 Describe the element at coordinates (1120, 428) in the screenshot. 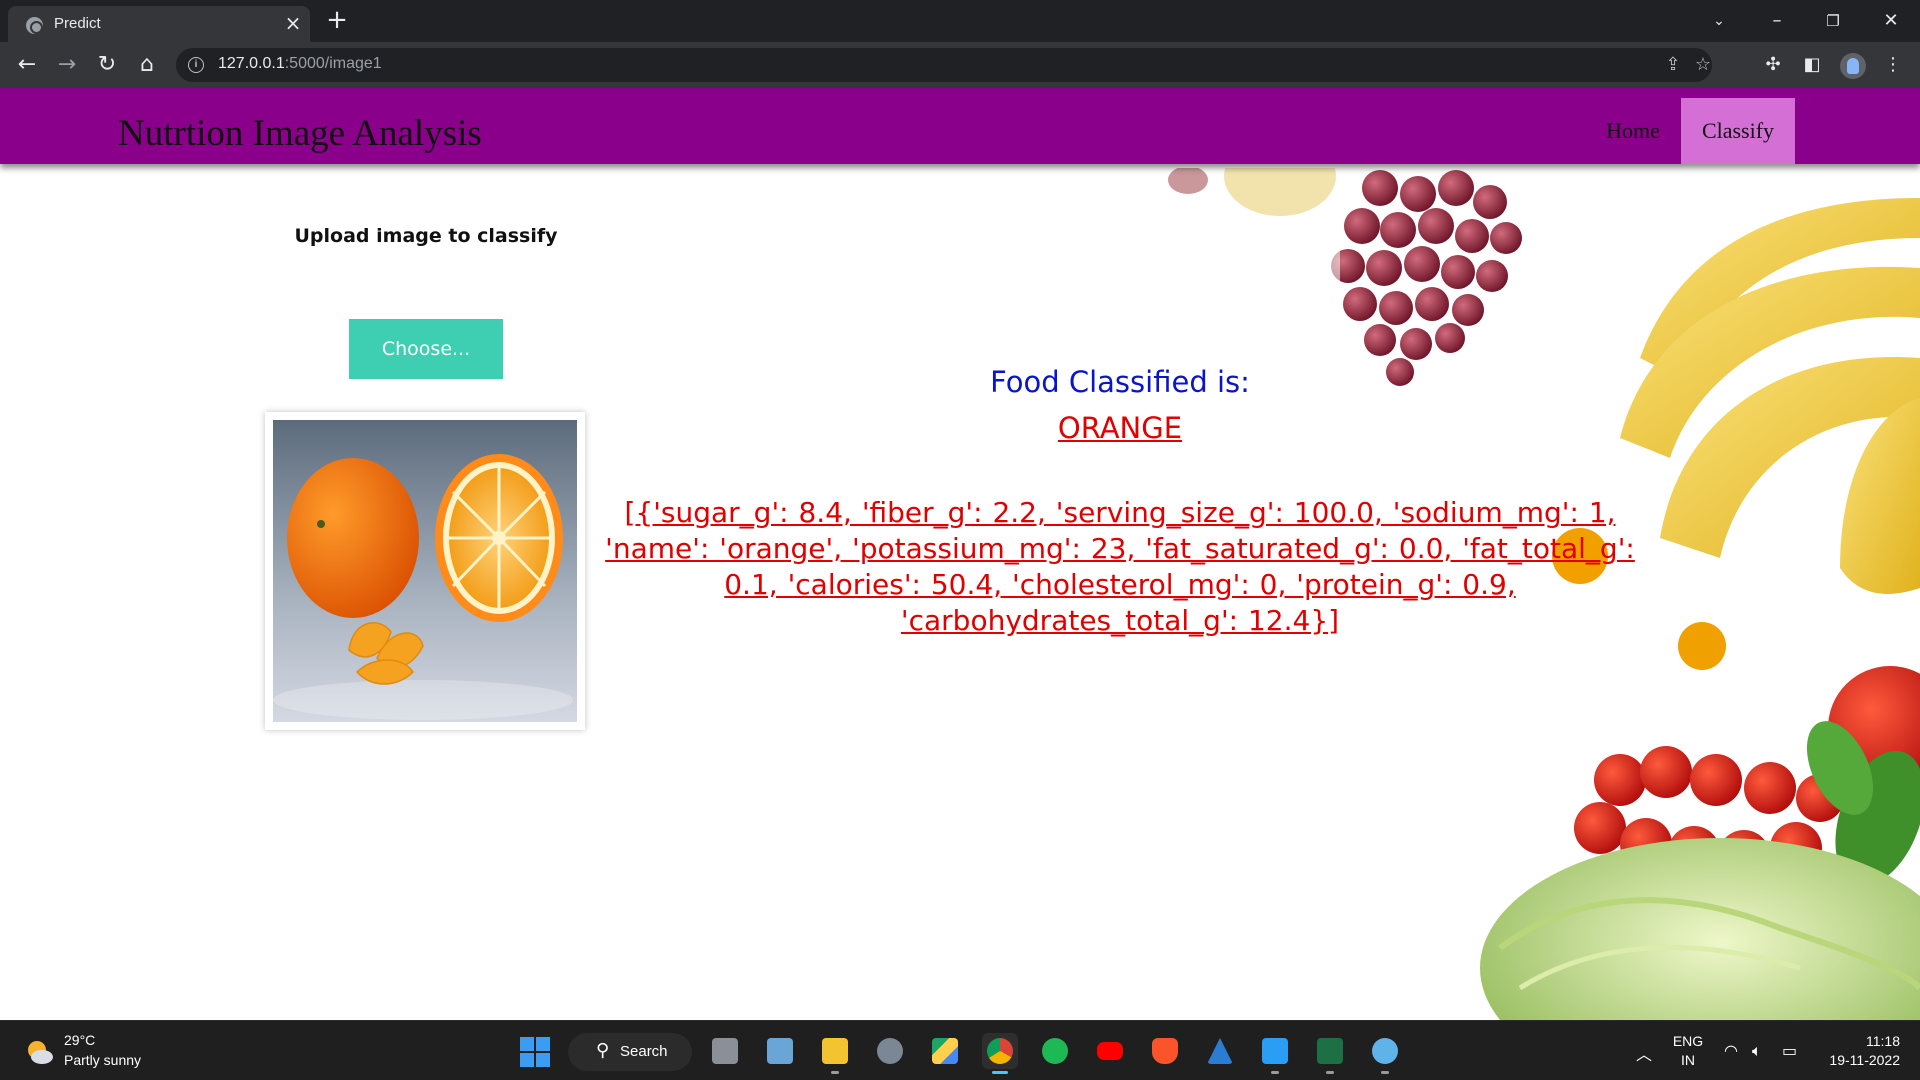

I see `classified-food-link: ORANGE` at that location.